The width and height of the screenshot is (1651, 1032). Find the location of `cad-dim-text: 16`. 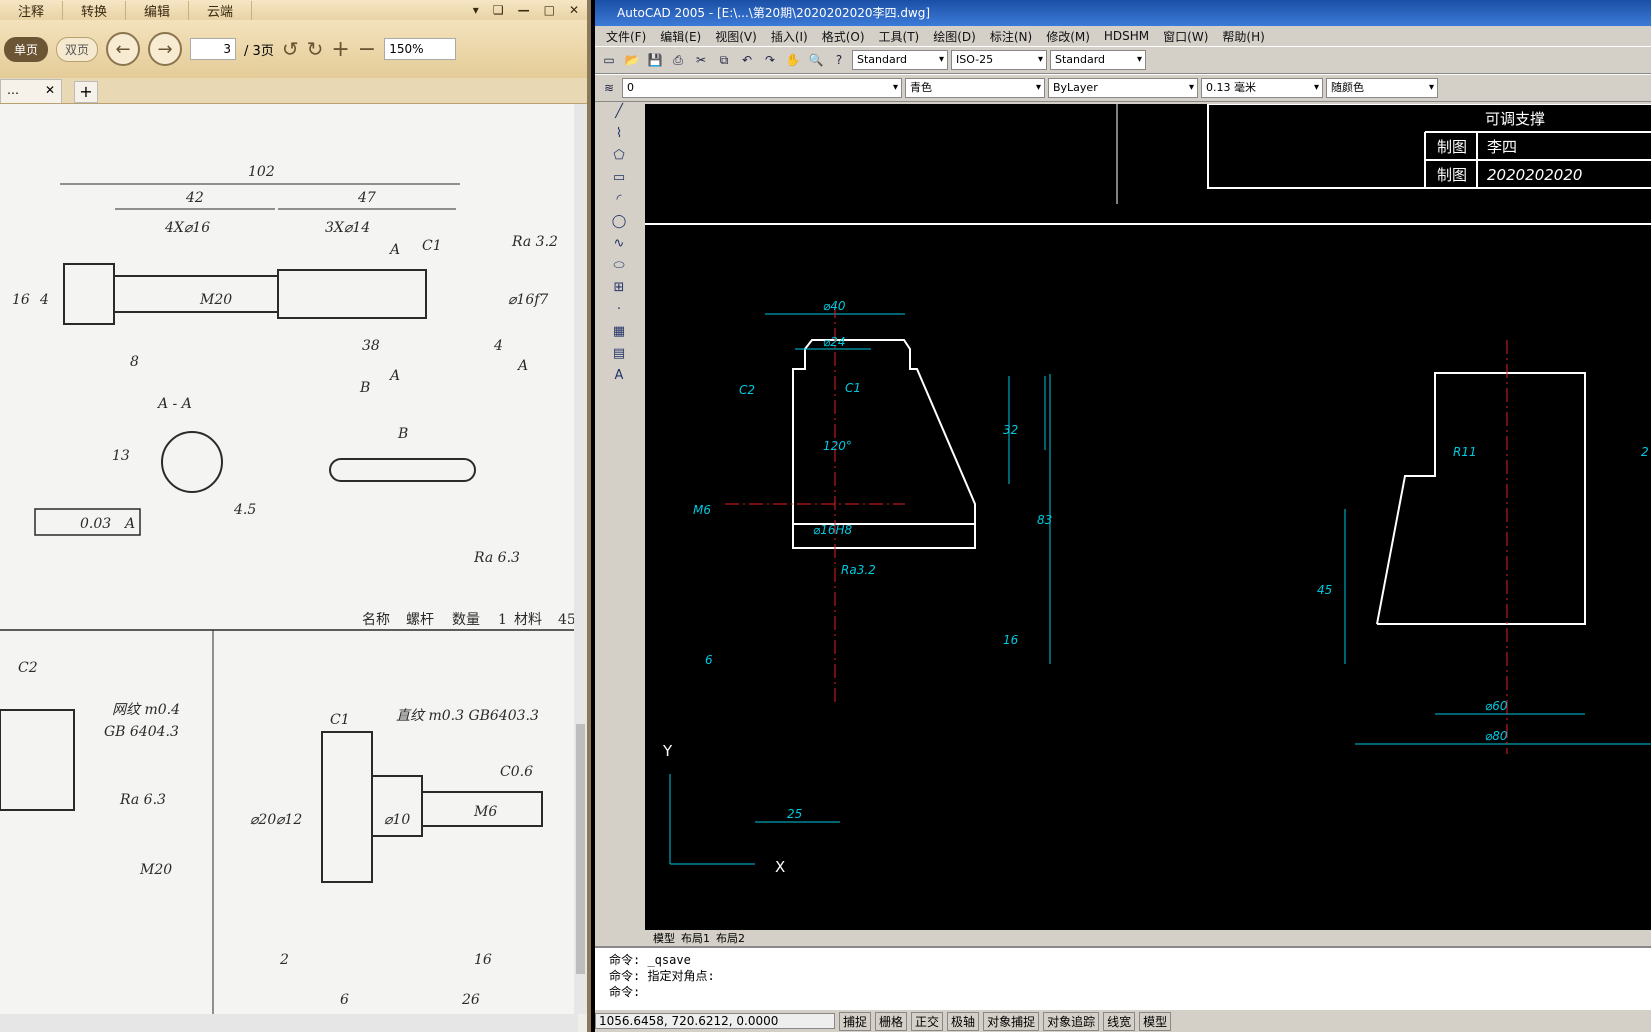

cad-dim-text: 16 is located at coordinates (1011, 640).